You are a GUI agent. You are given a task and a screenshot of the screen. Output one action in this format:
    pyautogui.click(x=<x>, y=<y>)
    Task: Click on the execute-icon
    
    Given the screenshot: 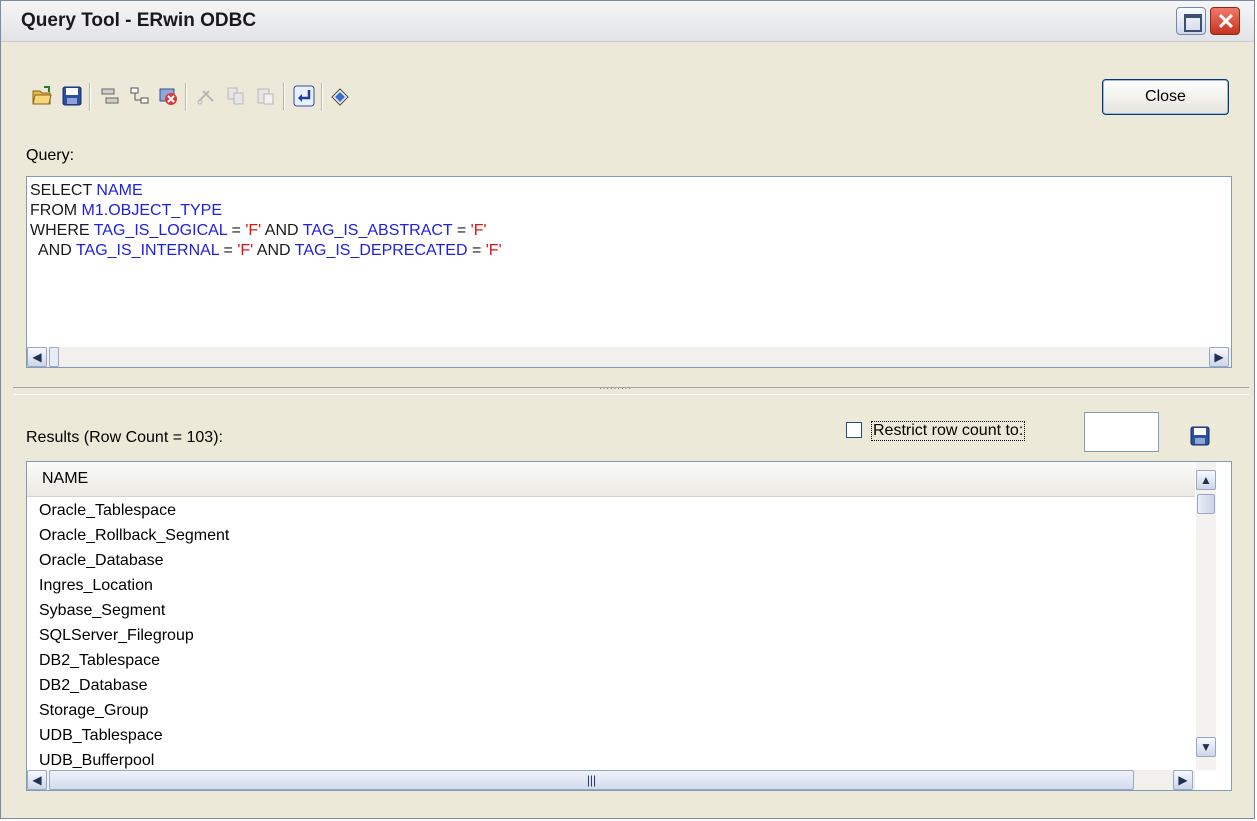 What is the action you would take?
    pyautogui.click(x=304, y=96)
    